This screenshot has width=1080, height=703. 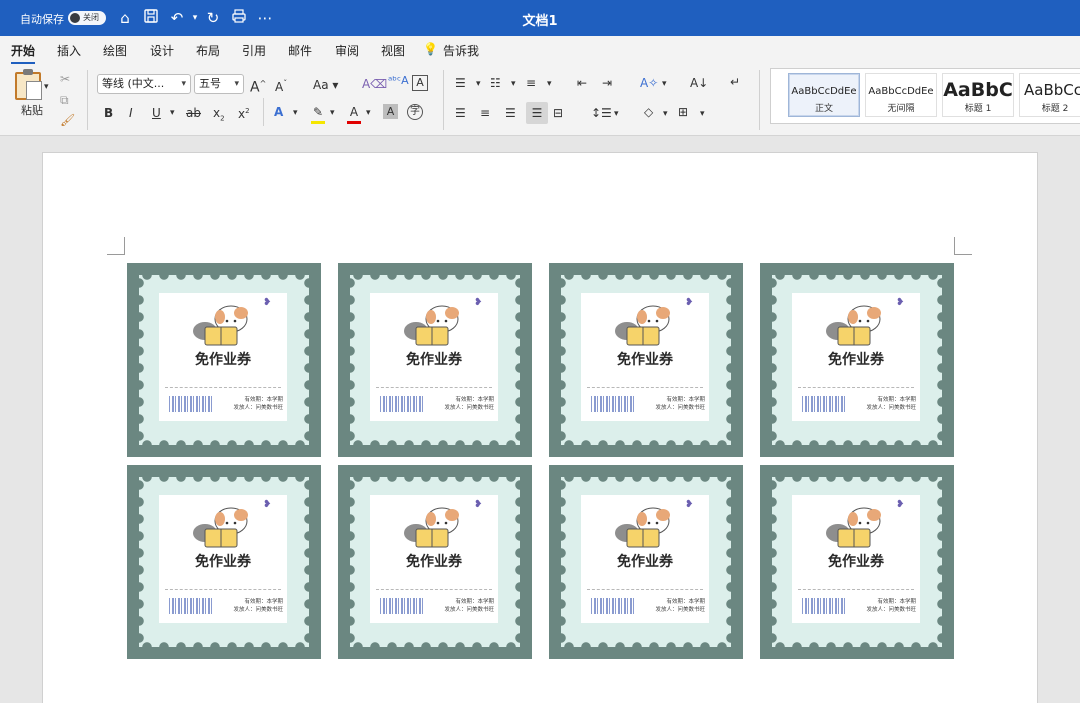 I want to click on align-center-icon: ≡, so click(x=485, y=113).